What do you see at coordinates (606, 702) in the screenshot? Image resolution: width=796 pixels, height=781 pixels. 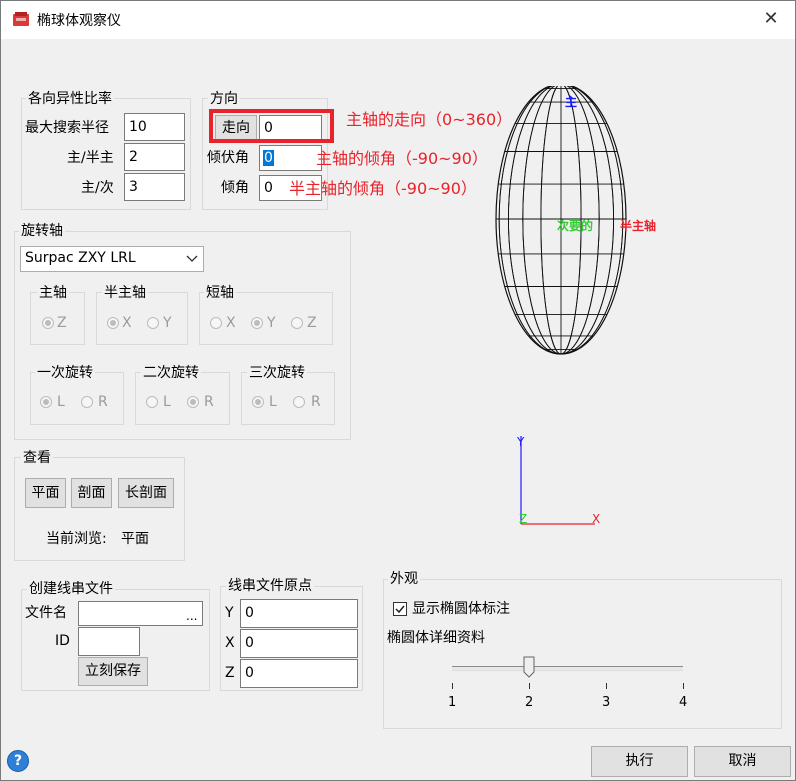 I see `slider-tick-label: 3` at bounding box center [606, 702].